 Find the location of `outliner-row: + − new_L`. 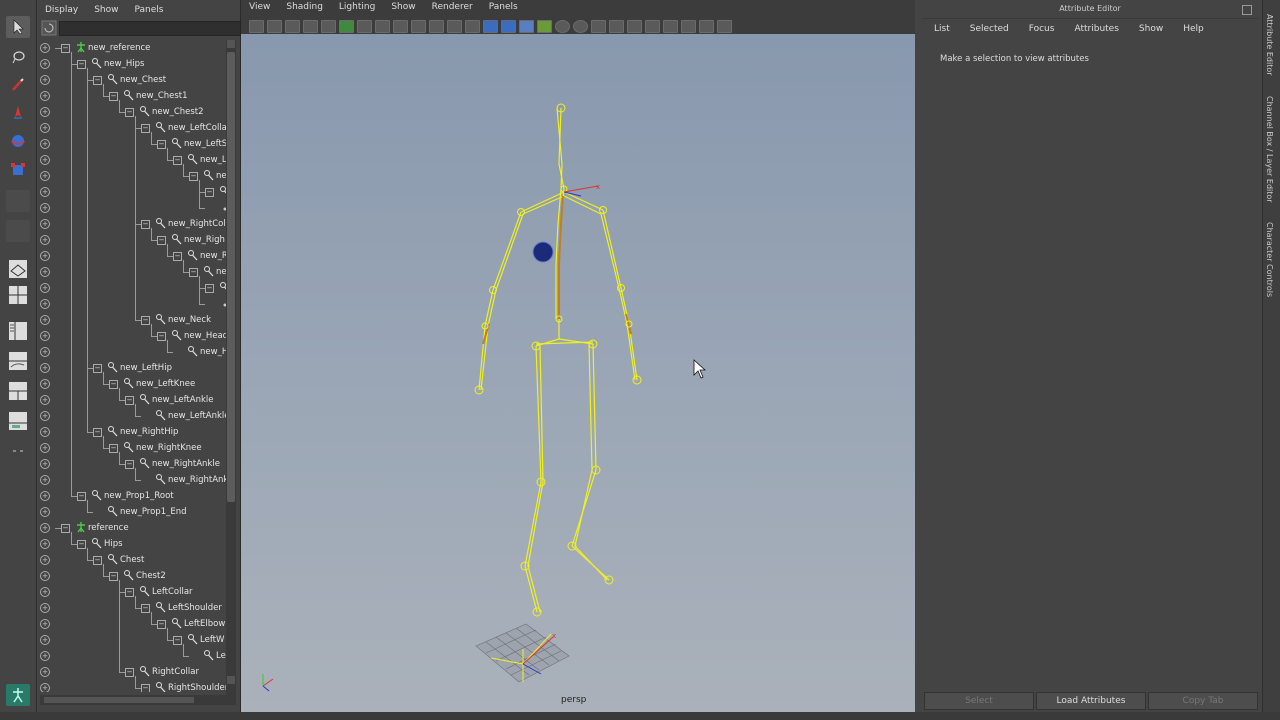

outliner-row: + − new_L is located at coordinates (132, 160).